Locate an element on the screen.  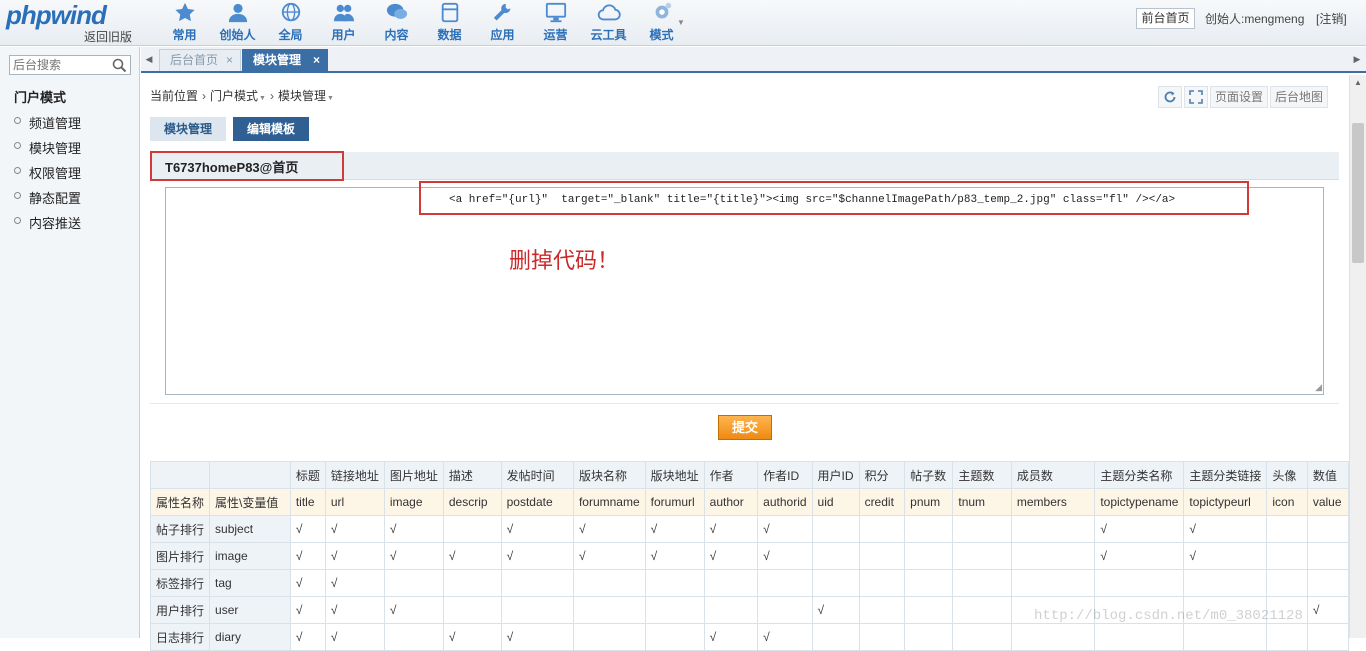
tab-backend-home: 后台首页 × is located at coordinates (200, 60).